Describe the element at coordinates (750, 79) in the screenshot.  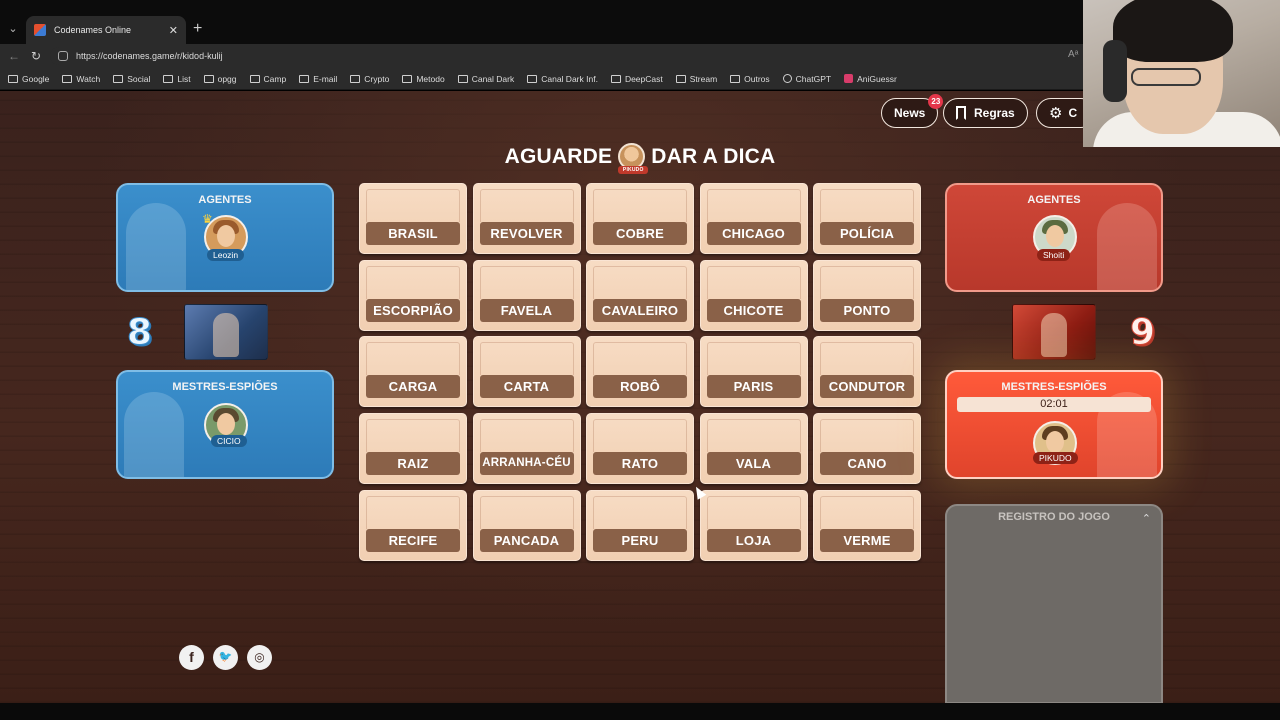
I see `bookmark-item: Outros` at that location.